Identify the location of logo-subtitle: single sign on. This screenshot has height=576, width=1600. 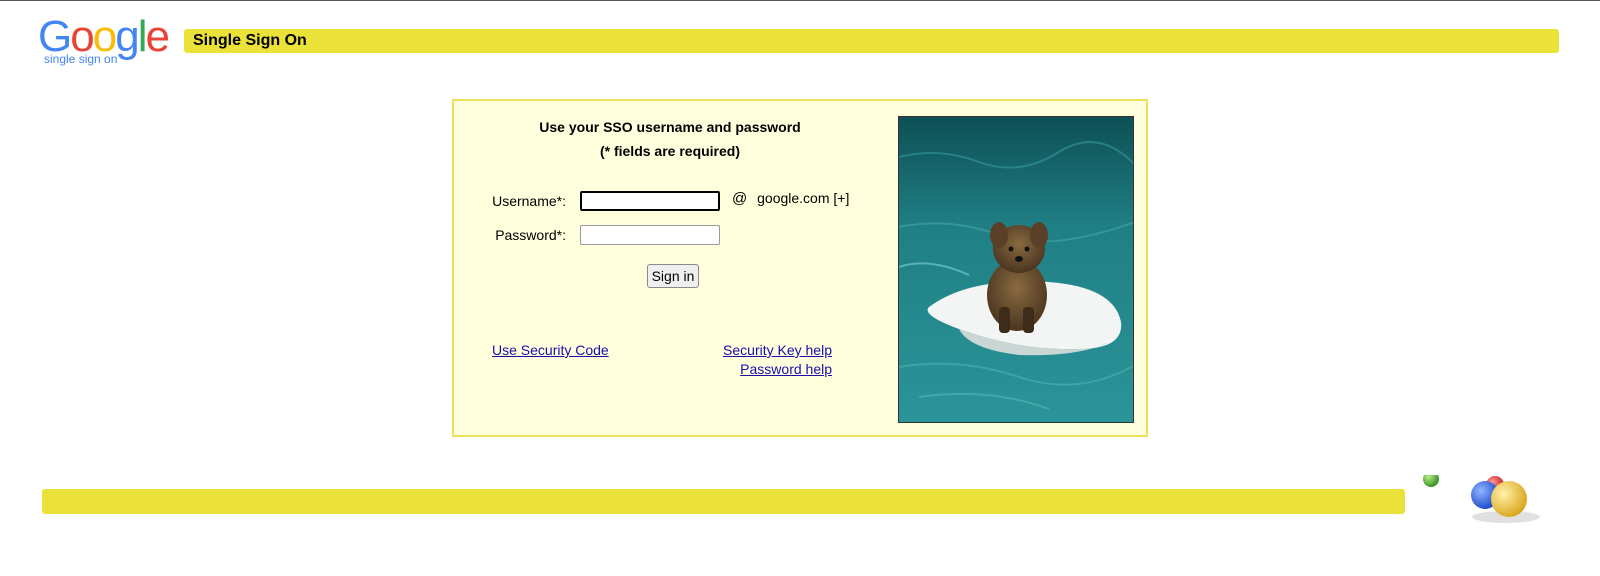
(81, 59).